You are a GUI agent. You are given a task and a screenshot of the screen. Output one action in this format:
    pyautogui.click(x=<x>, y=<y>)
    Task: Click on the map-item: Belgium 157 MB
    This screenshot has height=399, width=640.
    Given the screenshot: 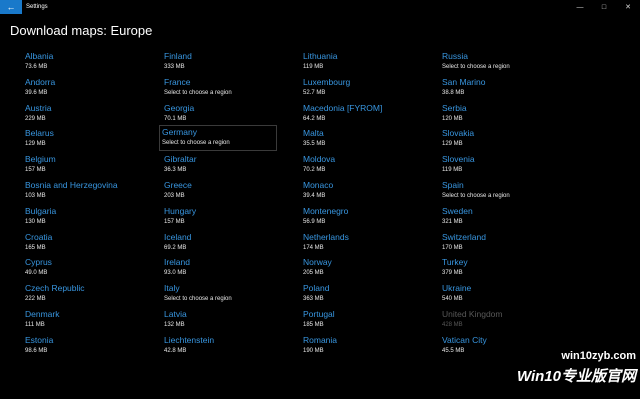 What is the action you would take?
    pyautogui.click(x=82, y=164)
    